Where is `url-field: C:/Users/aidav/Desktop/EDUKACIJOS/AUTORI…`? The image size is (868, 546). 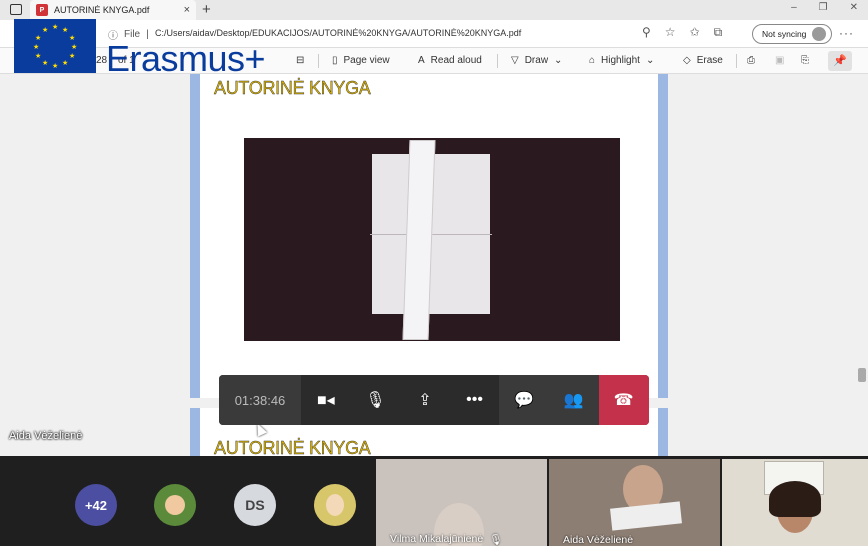 url-field: C:/Users/aidav/Desktop/EDUKACIJOS/AUTORI… is located at coordinates (338, 33).